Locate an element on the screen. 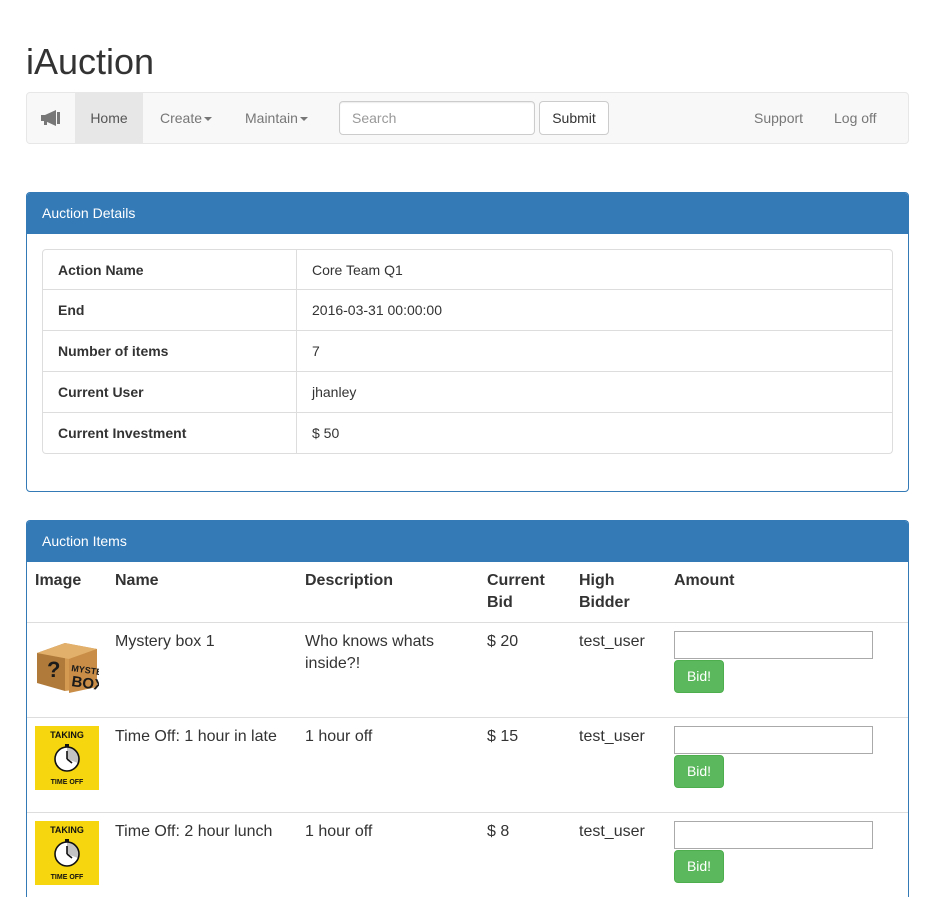 Image resolution: width=931 pixels, height=897 pixels. item-name: Mystery box 1 is located at coordinates (202, 670).